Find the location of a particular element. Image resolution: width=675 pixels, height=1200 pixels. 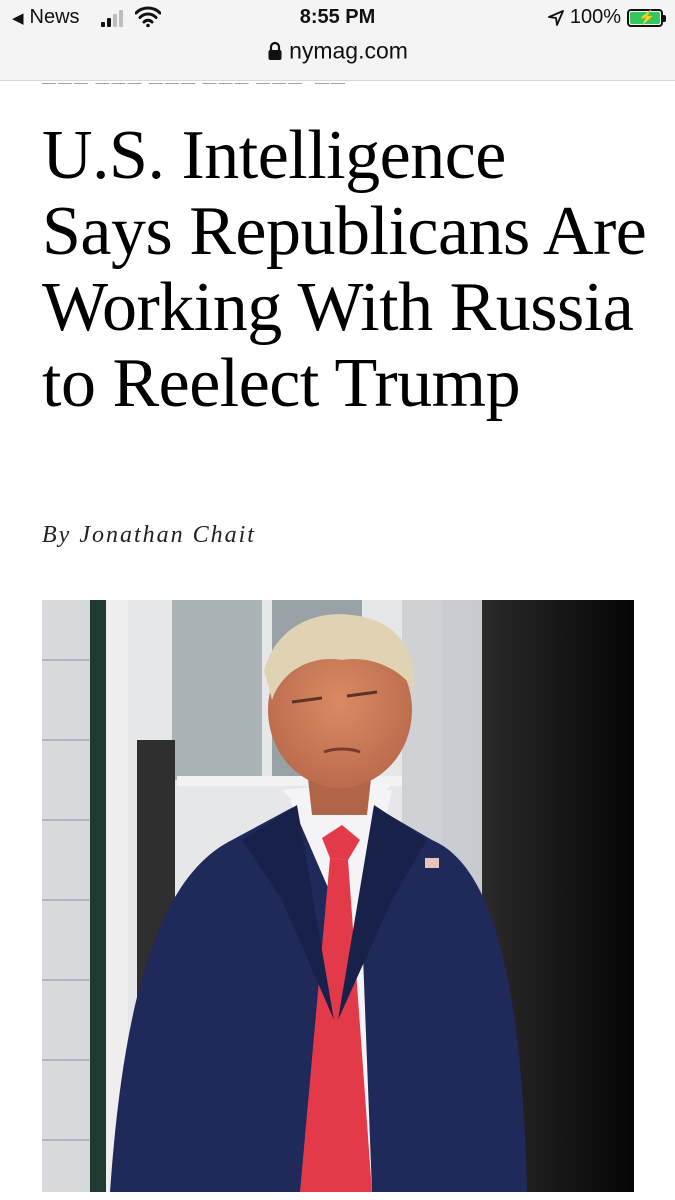

battery-percent: 100% is located at coordinates (595, 17).